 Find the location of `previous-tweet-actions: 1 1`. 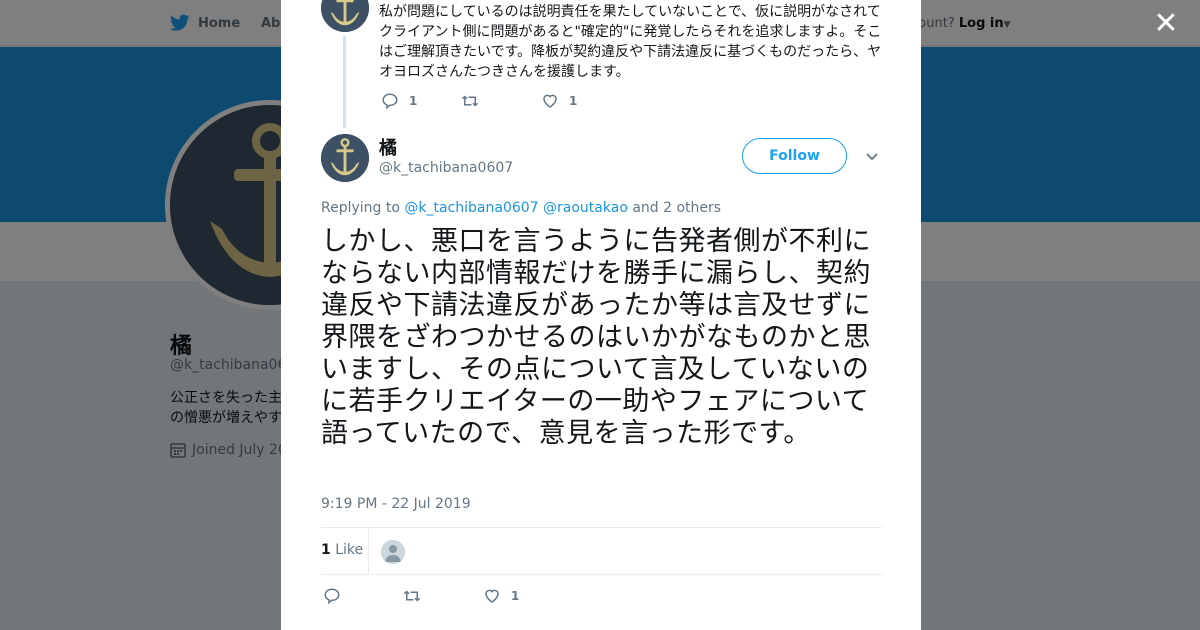

previous-tweet-actions: 1 1 is located at coordinates (479, 101).